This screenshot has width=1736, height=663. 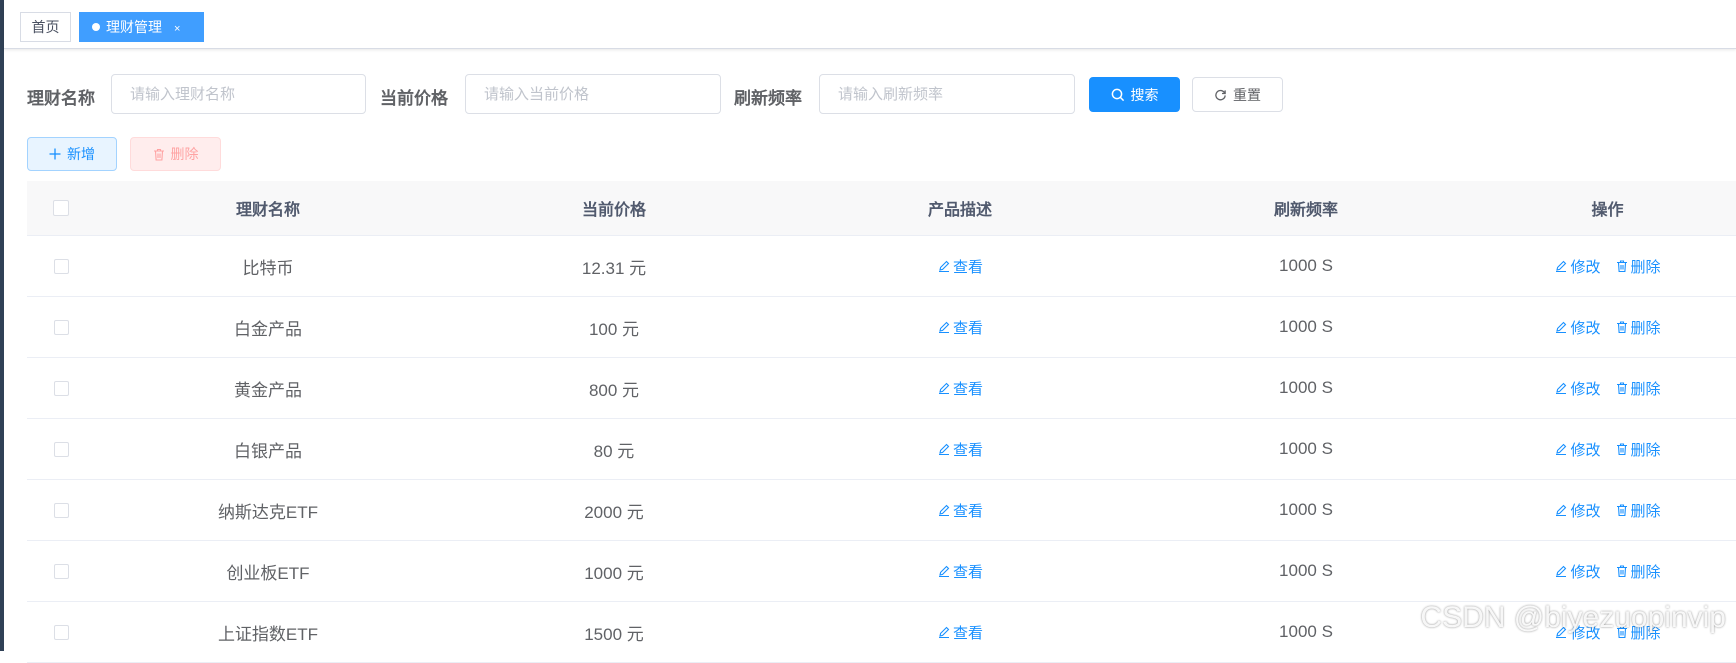 I want to click on tag-finance-management: 理财管理 ×, so click(x=141, y=27).